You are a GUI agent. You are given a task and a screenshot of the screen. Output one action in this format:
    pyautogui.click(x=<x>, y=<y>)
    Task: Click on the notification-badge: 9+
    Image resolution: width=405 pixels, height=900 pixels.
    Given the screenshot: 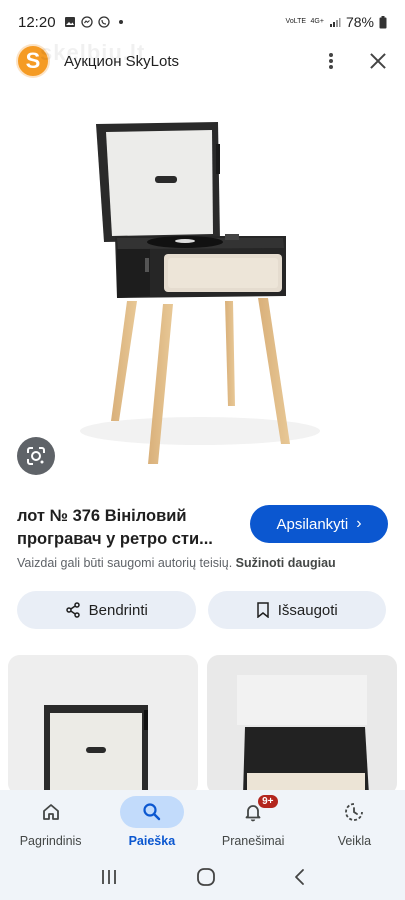 What is the action you would take?
    pyautogui.click(x=268, y=801)
    